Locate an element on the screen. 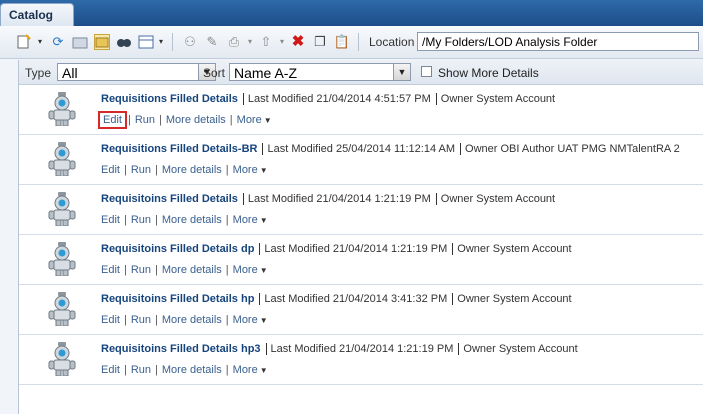  item-name-link: Requisitoins Filled Details hp3 is located at coordinates (181, 349).